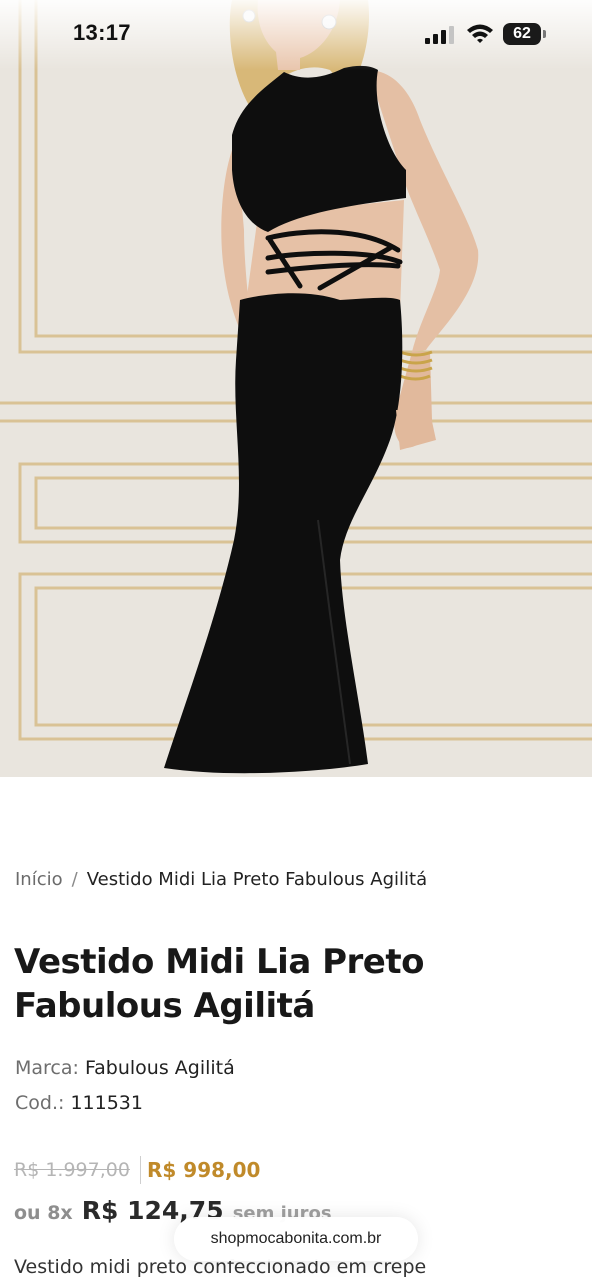  Describe the element at coordinates (296, 35) in the screenshot. I see `status-bar: 13:17 62` at that location.